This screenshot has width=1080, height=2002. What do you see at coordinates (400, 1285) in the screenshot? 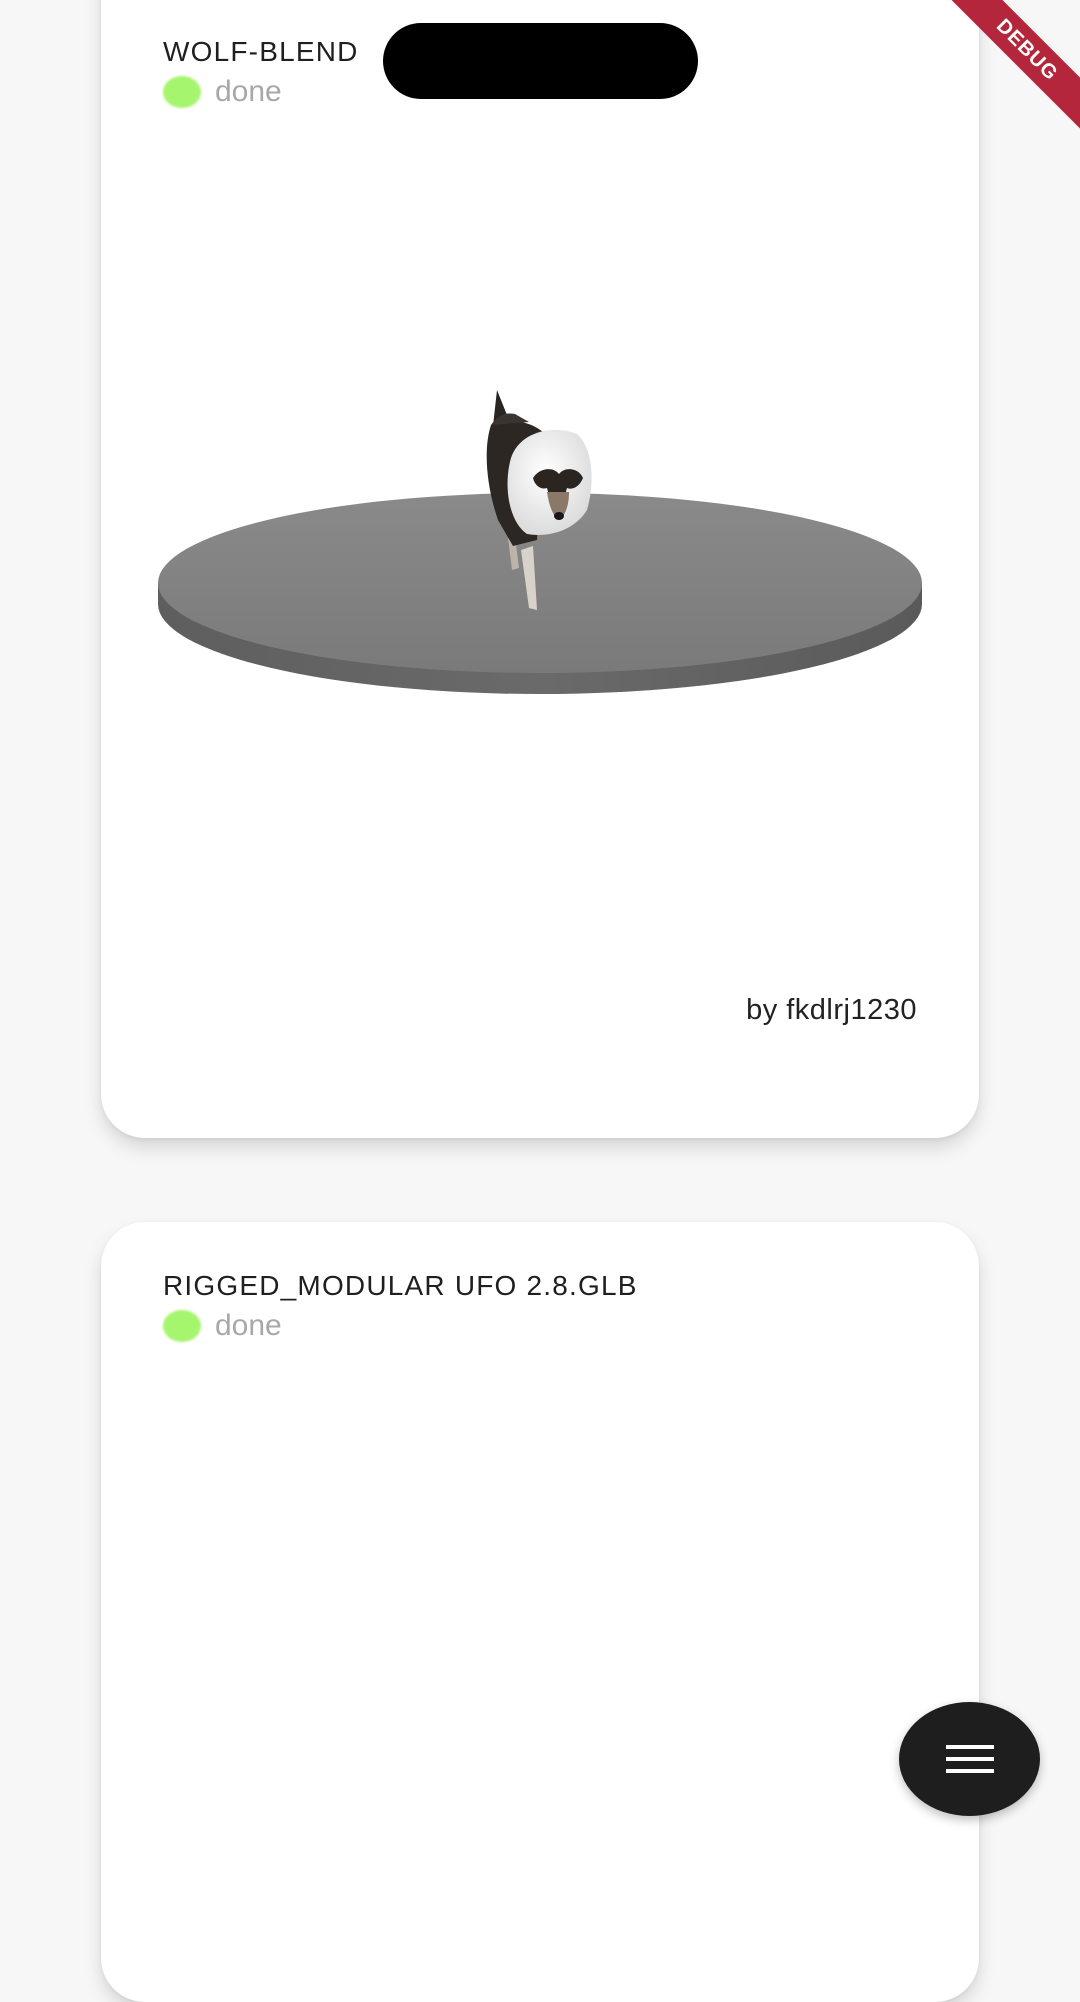
I see `model-title: RIGGED_MODULAR UFO 2.8.GLB` at bounding box center [400, 1285].